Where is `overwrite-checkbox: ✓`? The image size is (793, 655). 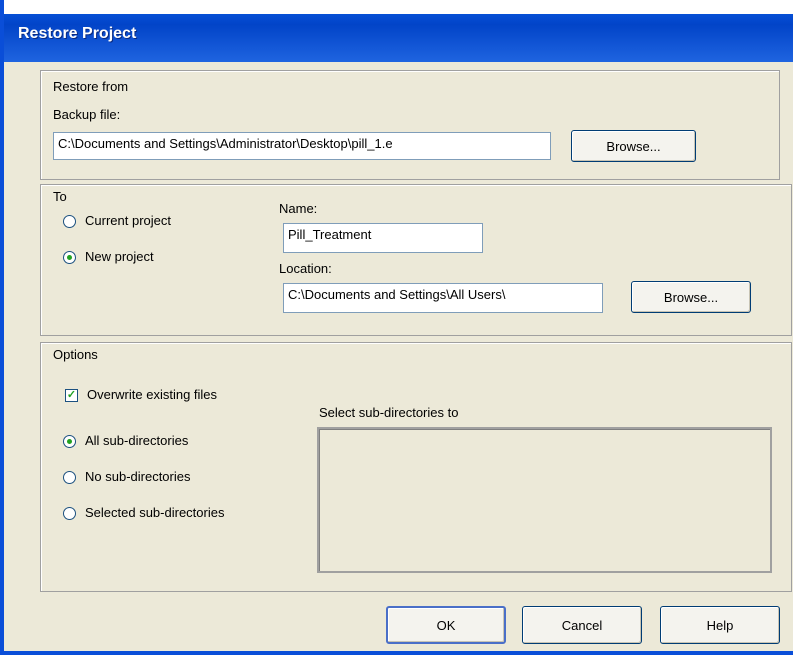
overwrite-checkbox: ✓ is located at coordinates (71, 395).